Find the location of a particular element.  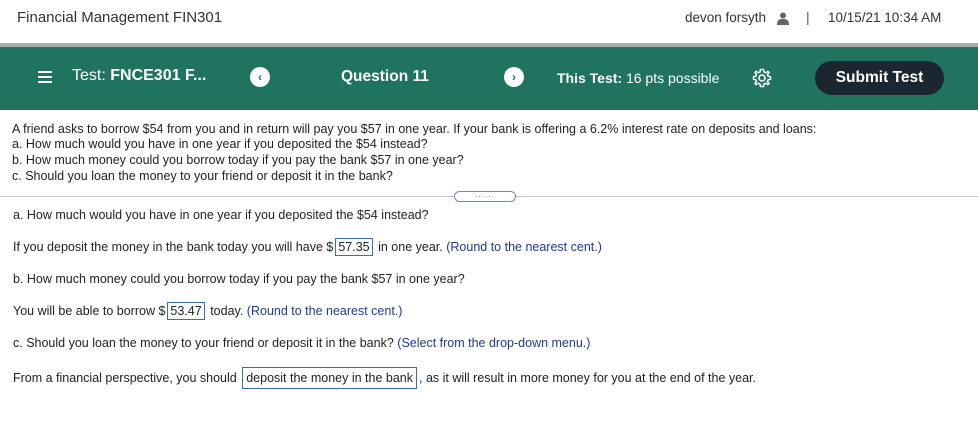

gear-icon is located at coordinates (762, 78).